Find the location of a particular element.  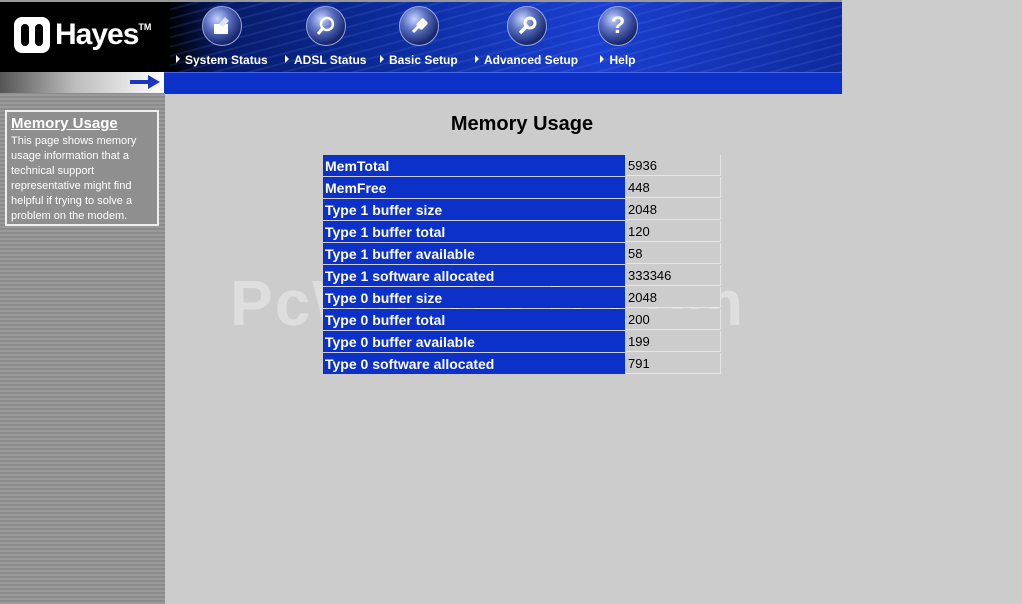

nav-label-advanced-setup: Advanced Setup is located at coordinates (531, 60).